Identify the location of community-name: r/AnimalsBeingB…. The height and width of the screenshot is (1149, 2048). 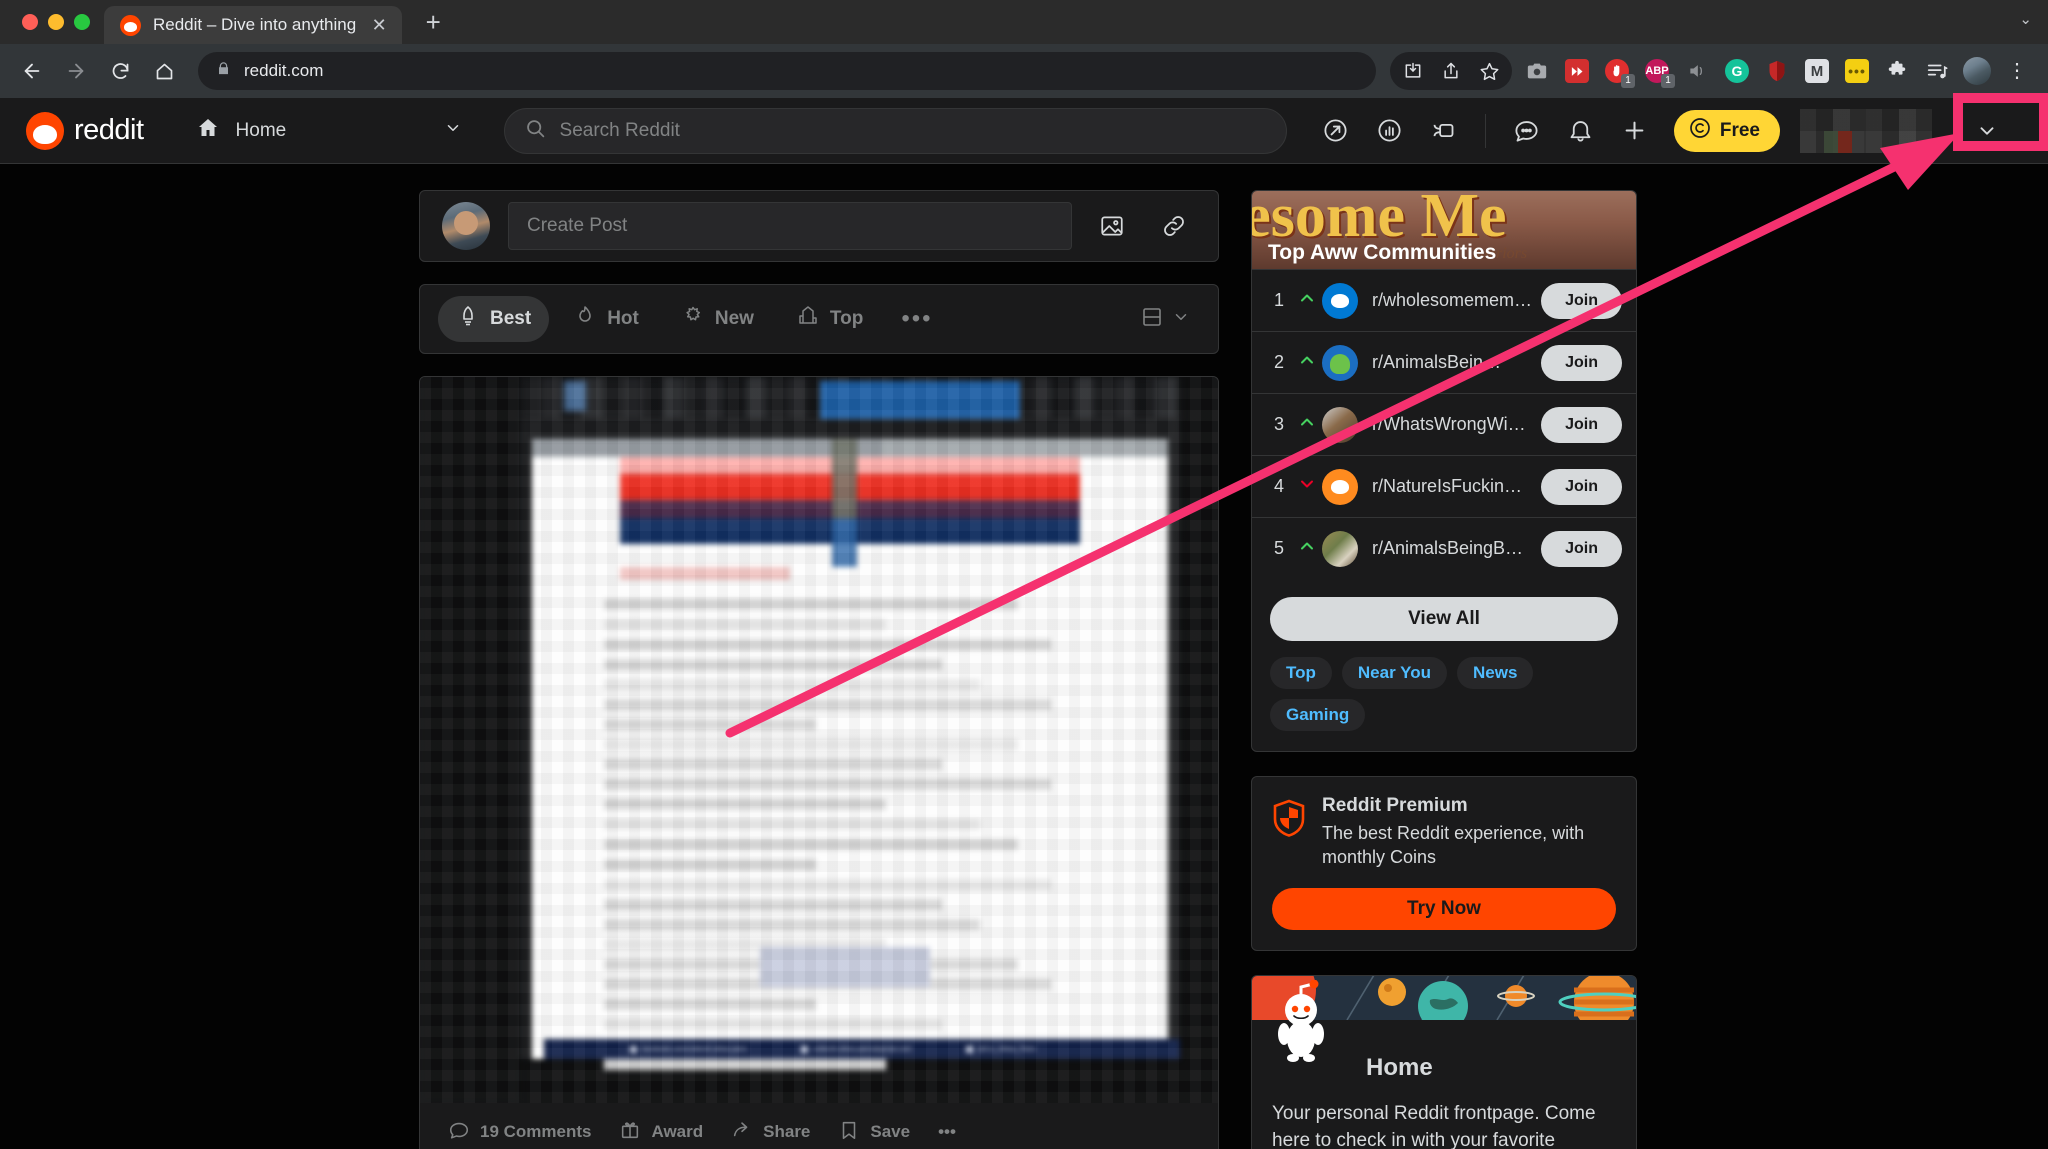
(1448, 548).